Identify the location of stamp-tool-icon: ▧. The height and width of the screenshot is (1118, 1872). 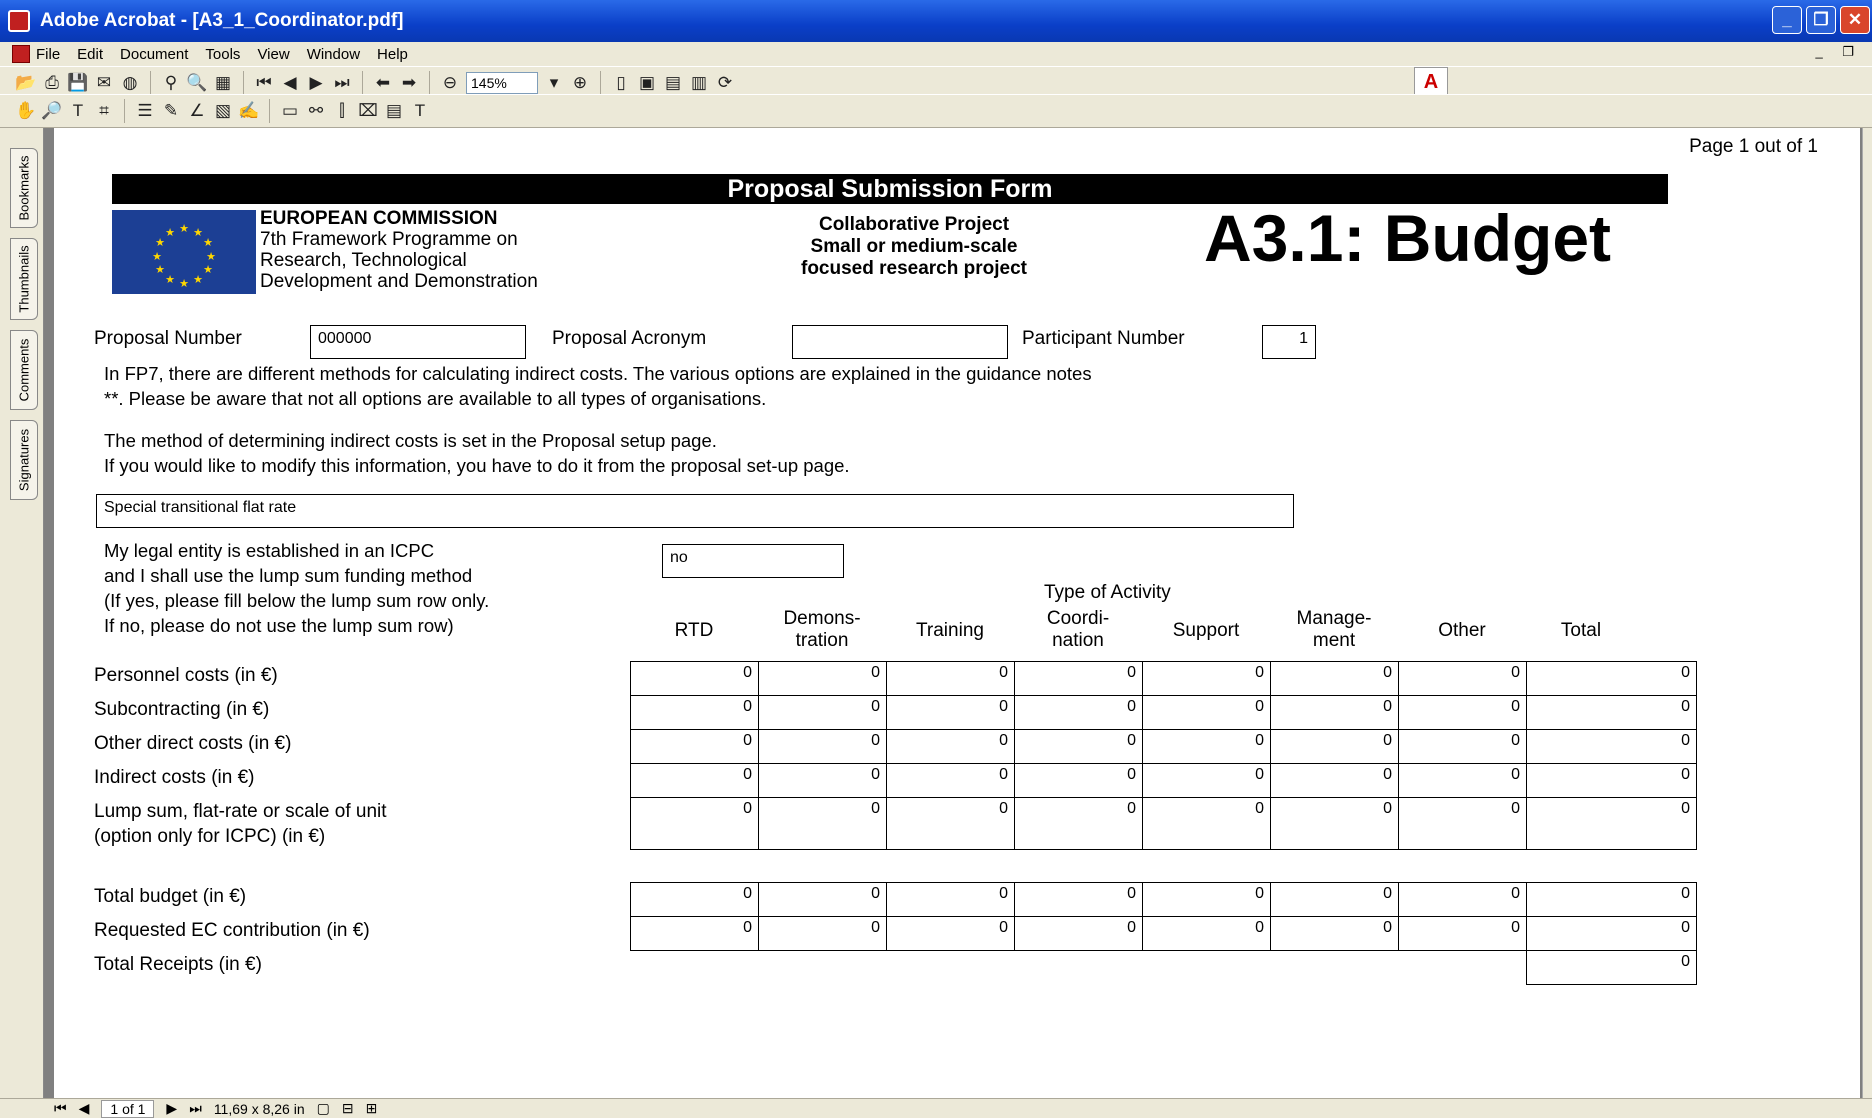
(223, 111).